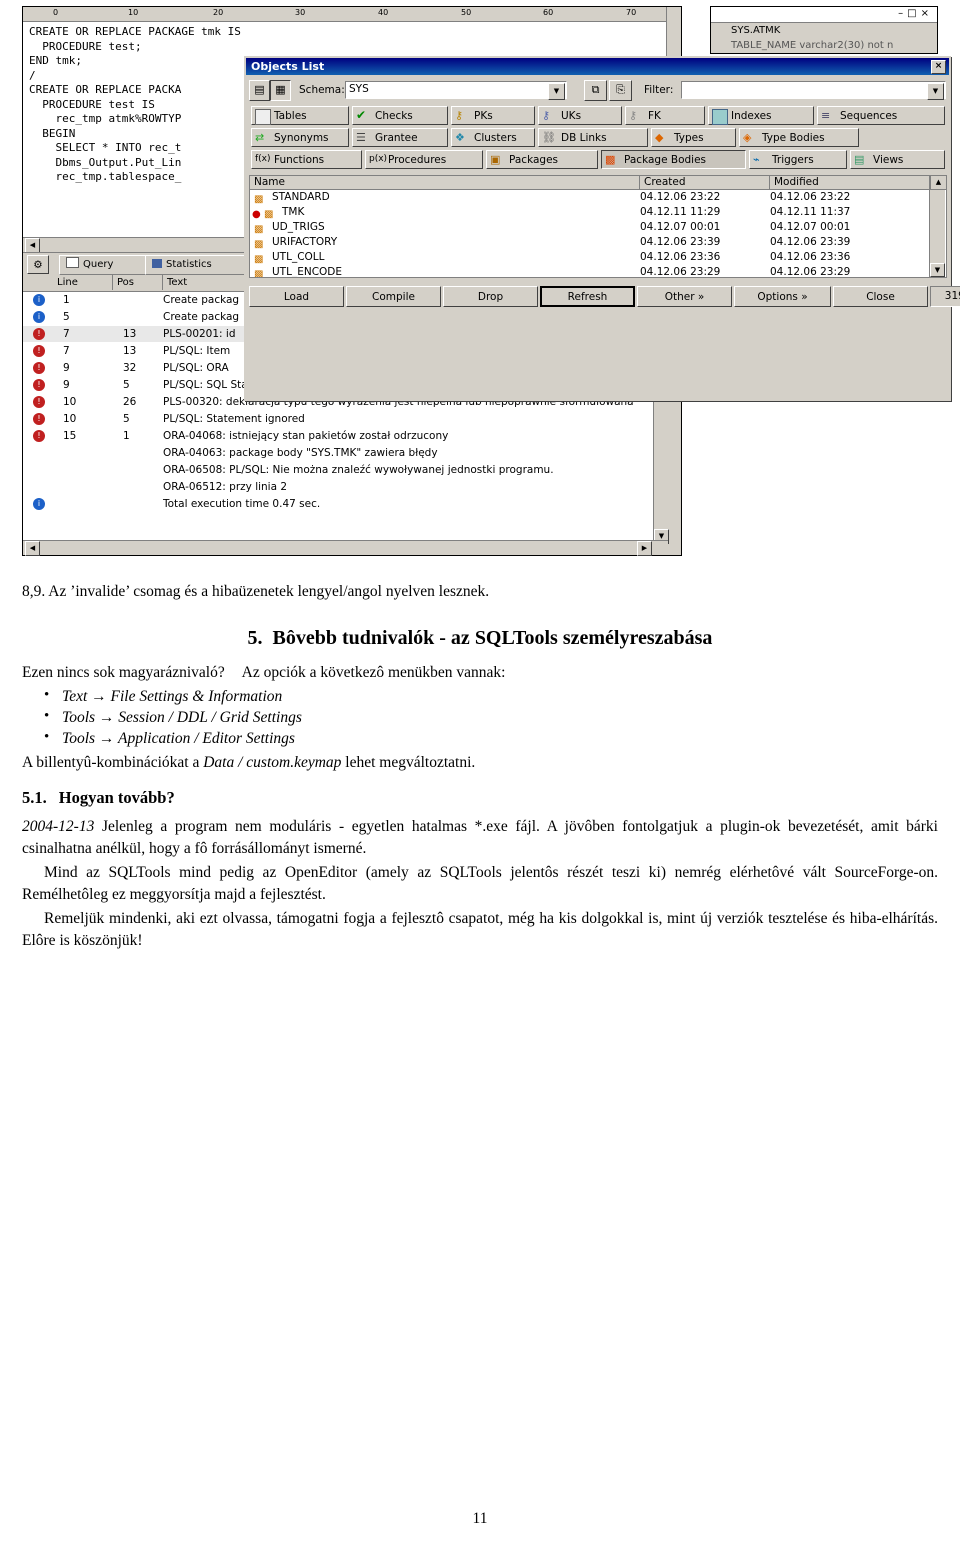  Describe the element at coordinates (260, 137) in the screenshot. I see `synonym-icon: ⇄` at that location.